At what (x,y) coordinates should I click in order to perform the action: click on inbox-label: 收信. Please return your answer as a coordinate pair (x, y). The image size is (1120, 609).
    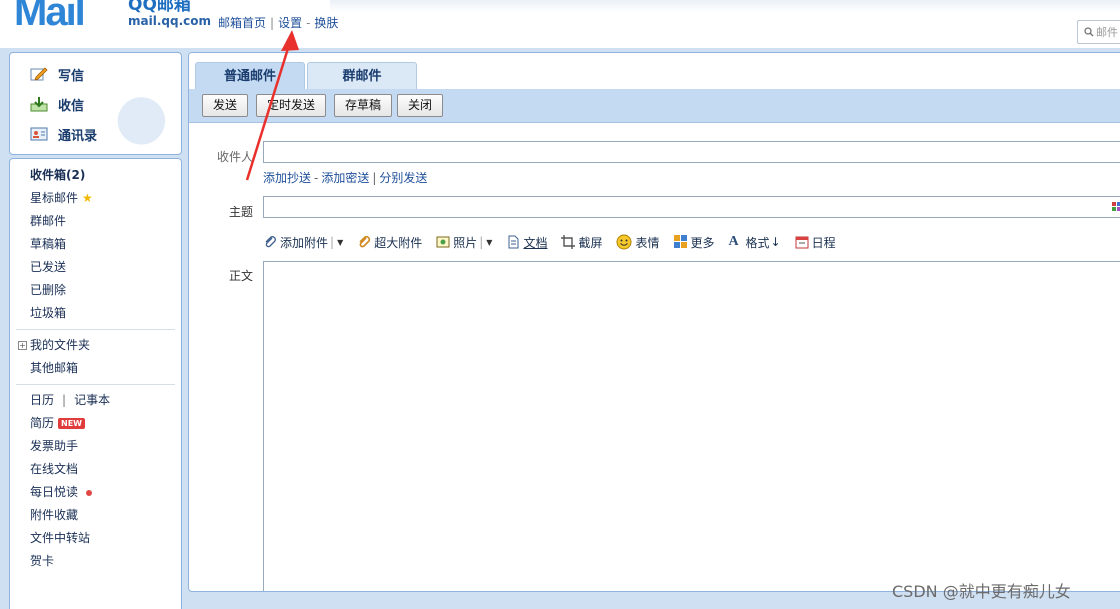
    Looking at the image, I should click on (71, 106).